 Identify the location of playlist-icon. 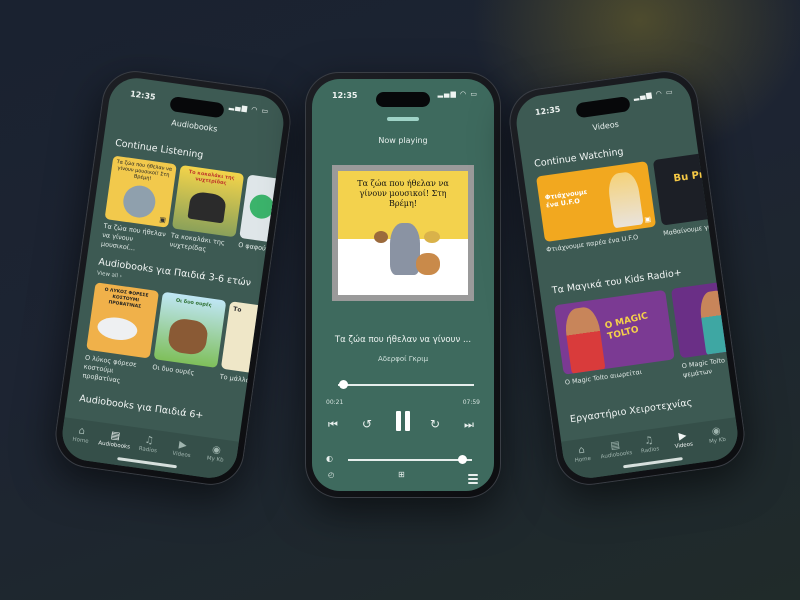
(473, 479).